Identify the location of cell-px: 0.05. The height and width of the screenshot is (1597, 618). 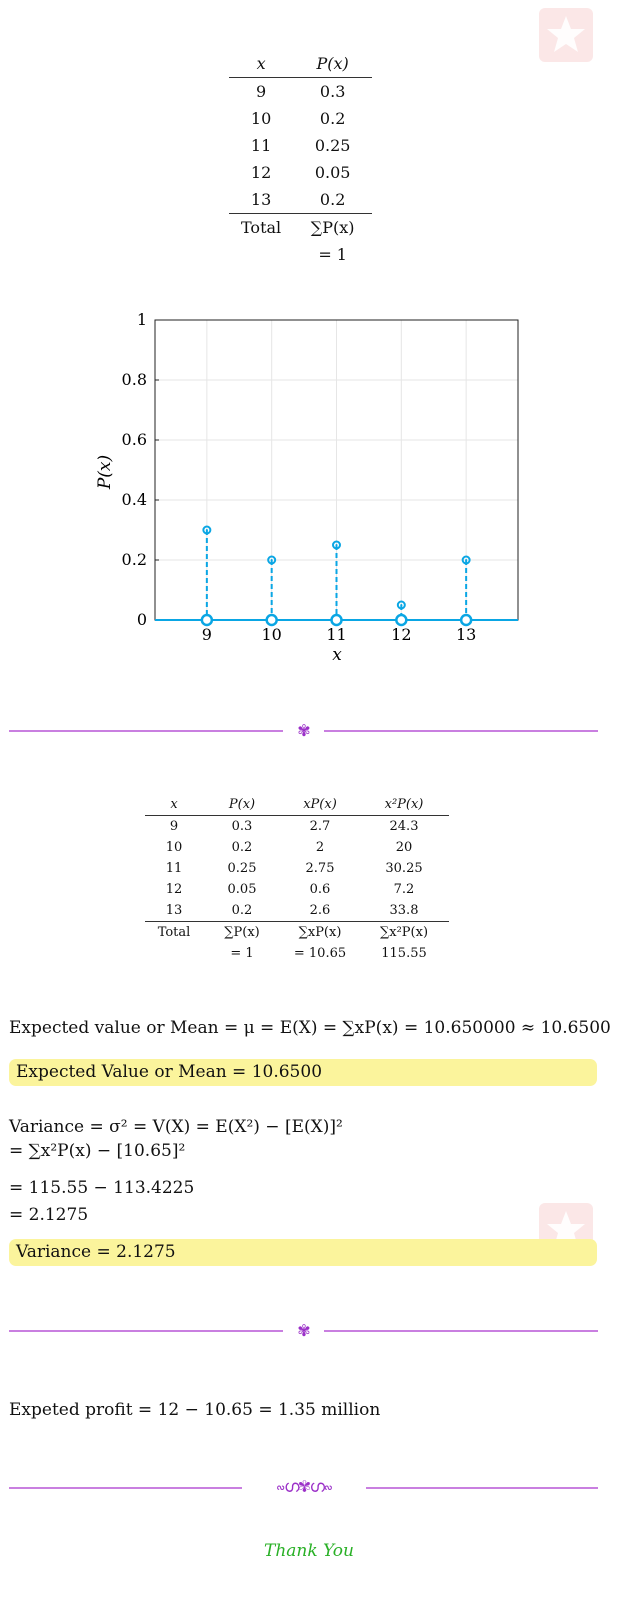
(332, 172).